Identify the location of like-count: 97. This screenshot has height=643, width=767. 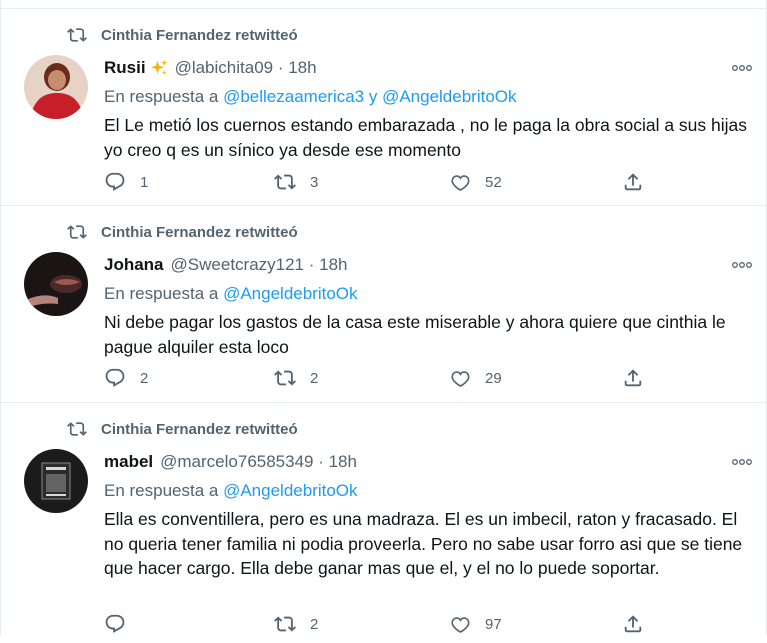
(493, 624).